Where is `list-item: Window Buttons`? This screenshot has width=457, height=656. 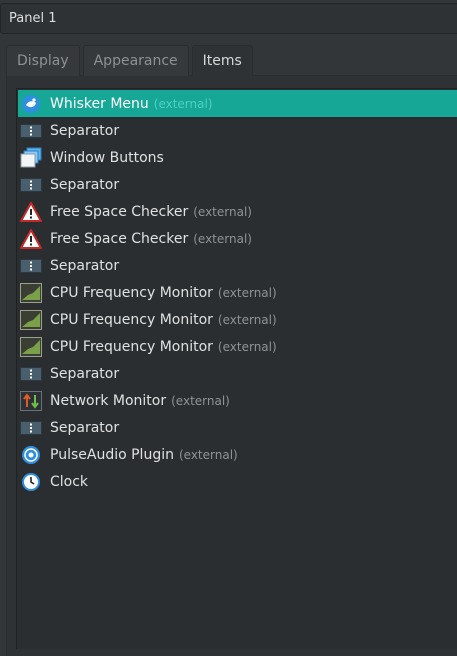 list-item: Window Buttons is located at coordinates (237, 157).